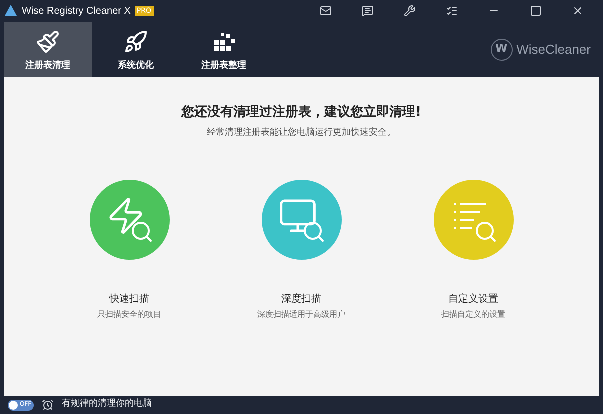 The height and width of the screenshot is (414, 603). What do you see at coordinates (302, 299) in the screenshot?
I see `scan-title: 深度扫描` at bounding box center [302, 299].